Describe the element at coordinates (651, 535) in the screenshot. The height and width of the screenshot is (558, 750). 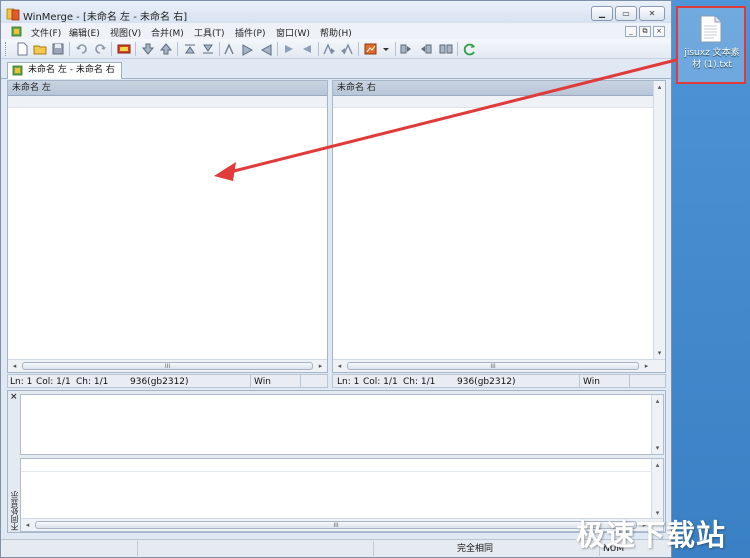
I see `watermark: 极速下载站` at that location.